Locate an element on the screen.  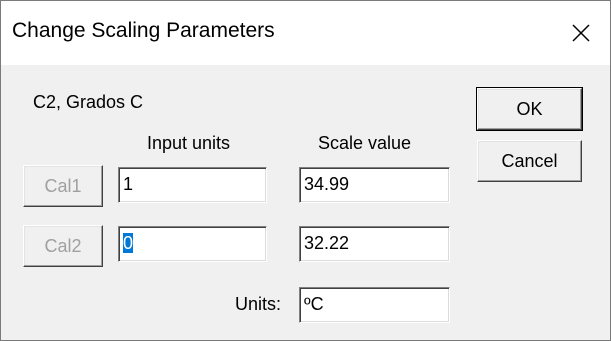
scale-value-header: Scale value is located at coordinates (365, 143).